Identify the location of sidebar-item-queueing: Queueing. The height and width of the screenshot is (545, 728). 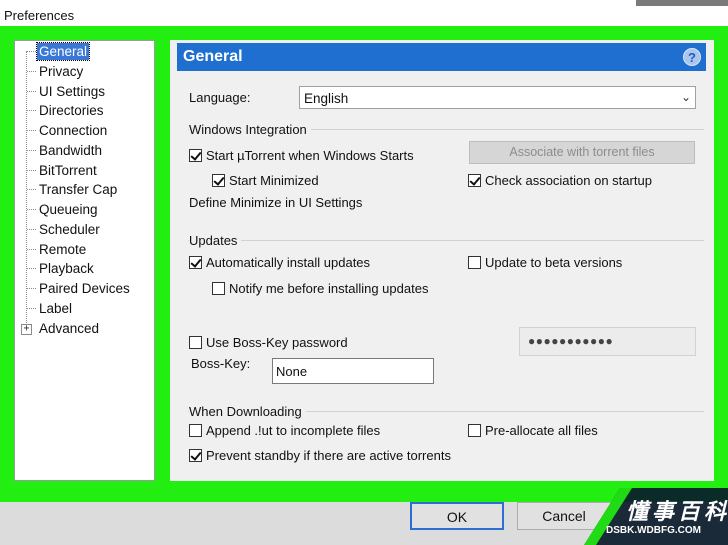
(68, 209).